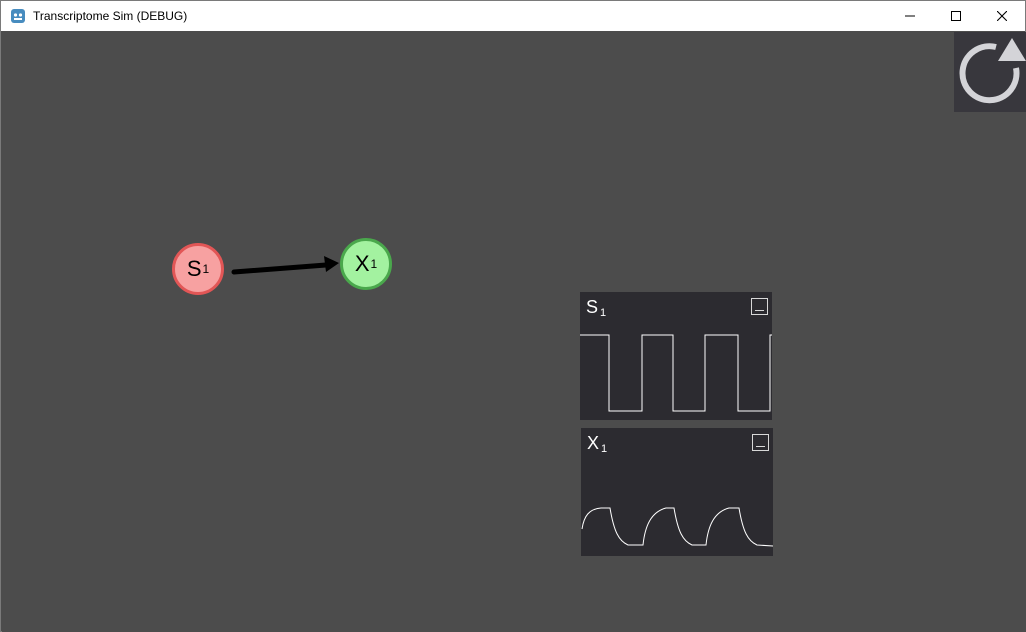 The image size is (1026, 632). I want to click on plot-x1-label: X, so click(593, 443).